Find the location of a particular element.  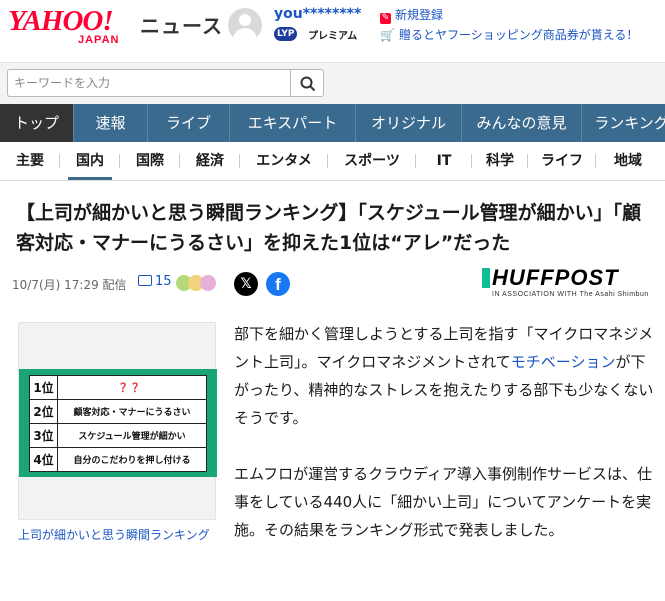

category-science: 科学 is located at coordinates (500, 161).